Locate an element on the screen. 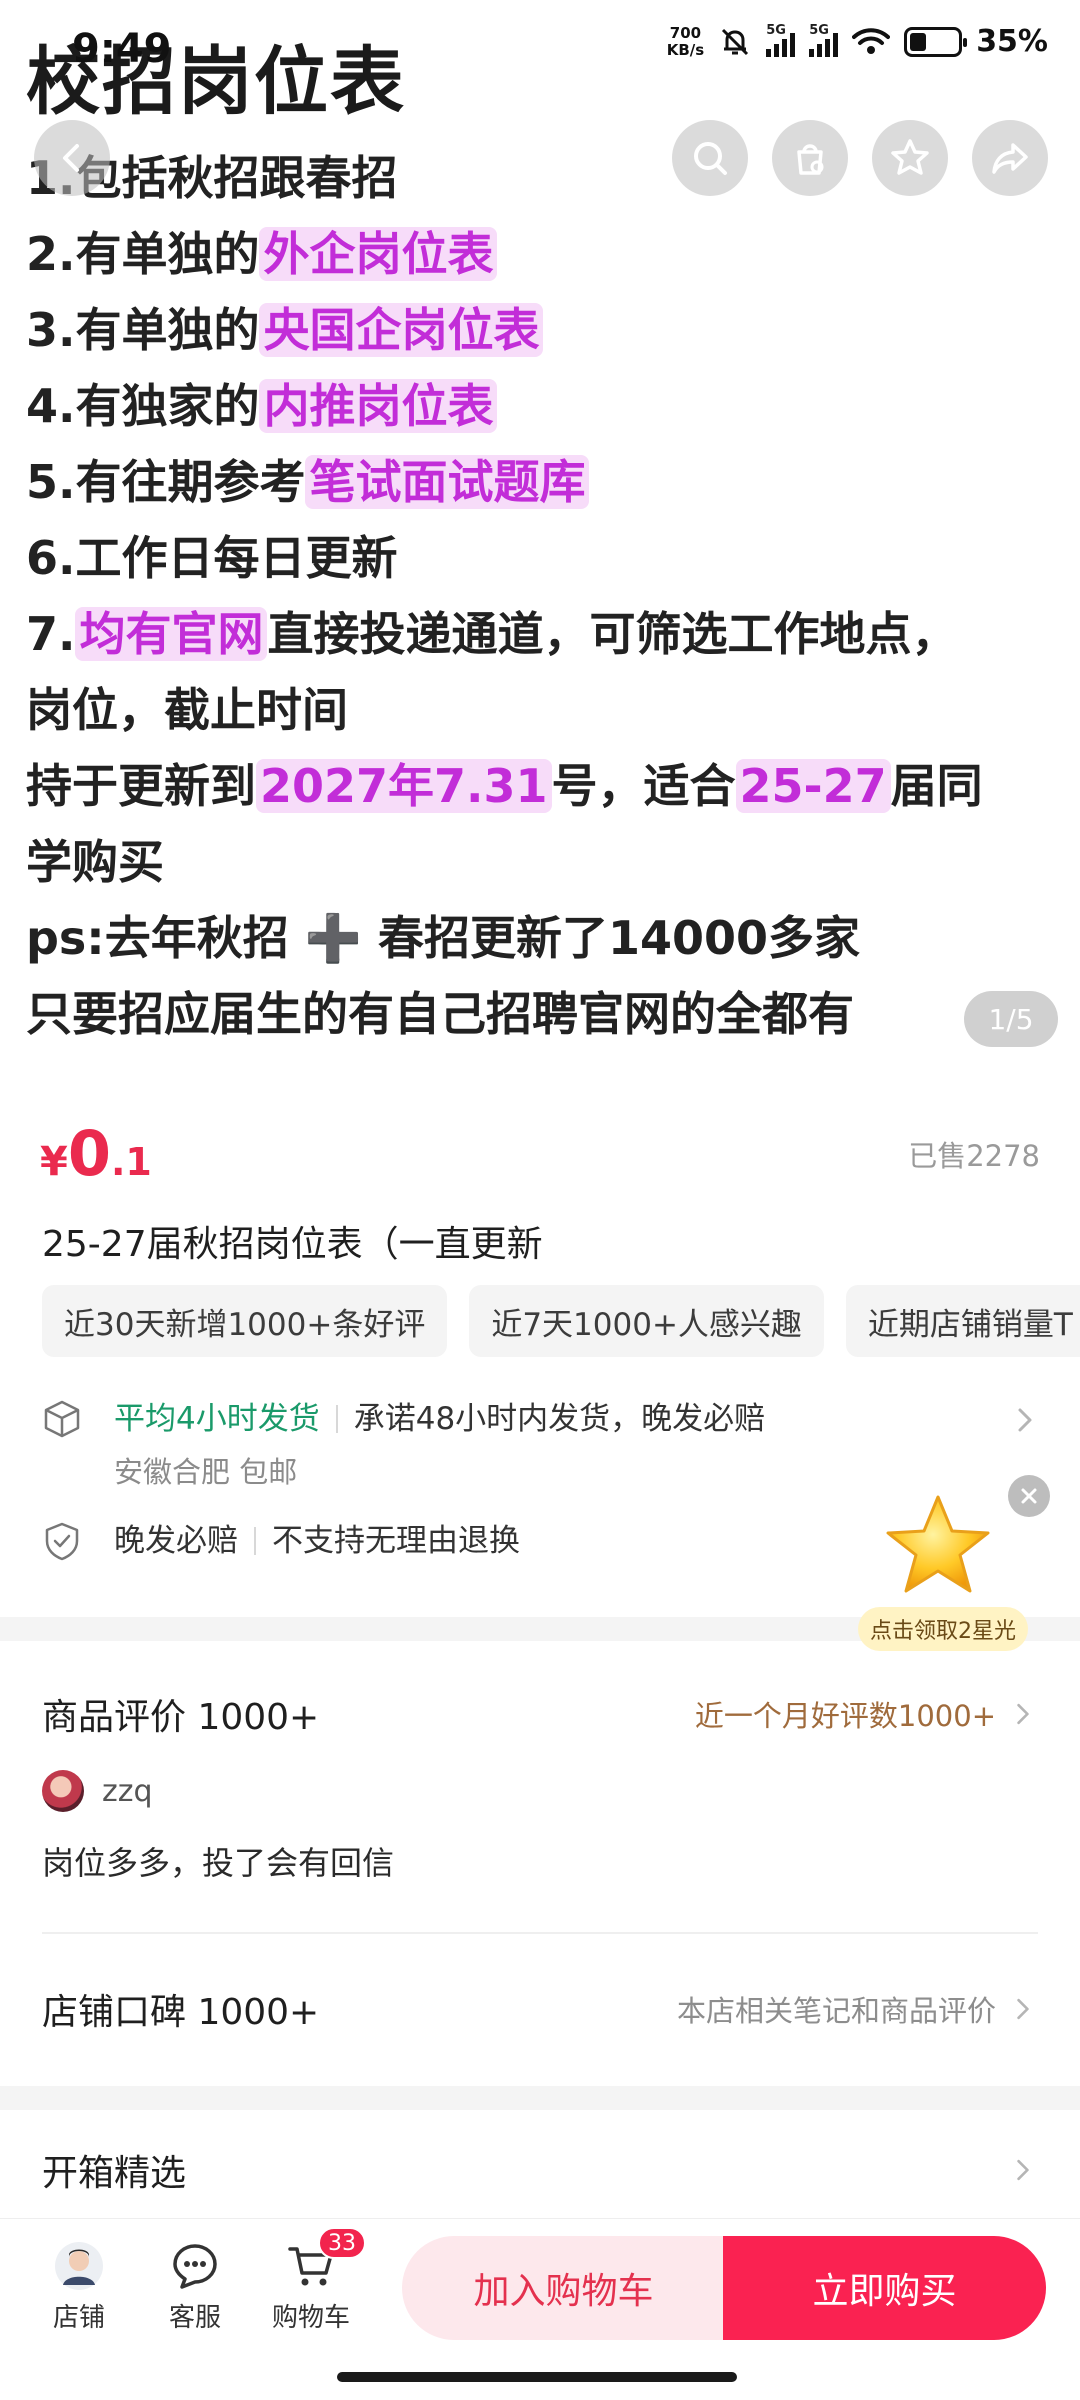  gallery-line: 学购买 is located at coordinates (546, 862).